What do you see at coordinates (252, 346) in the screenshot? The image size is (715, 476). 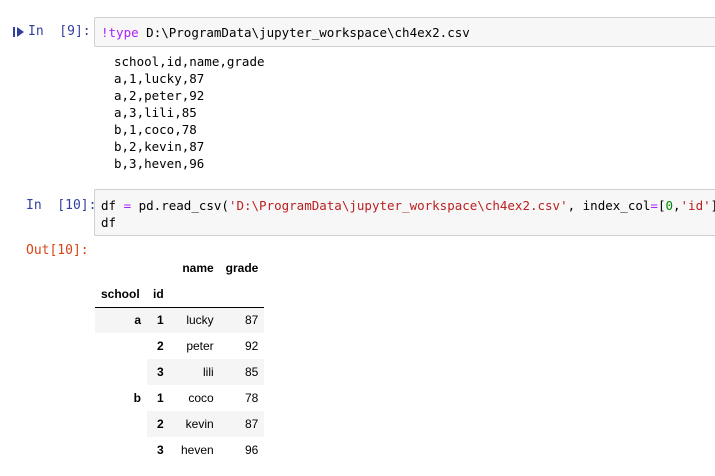 I see `cell-grade: 92` at bounding box center [252, 346].